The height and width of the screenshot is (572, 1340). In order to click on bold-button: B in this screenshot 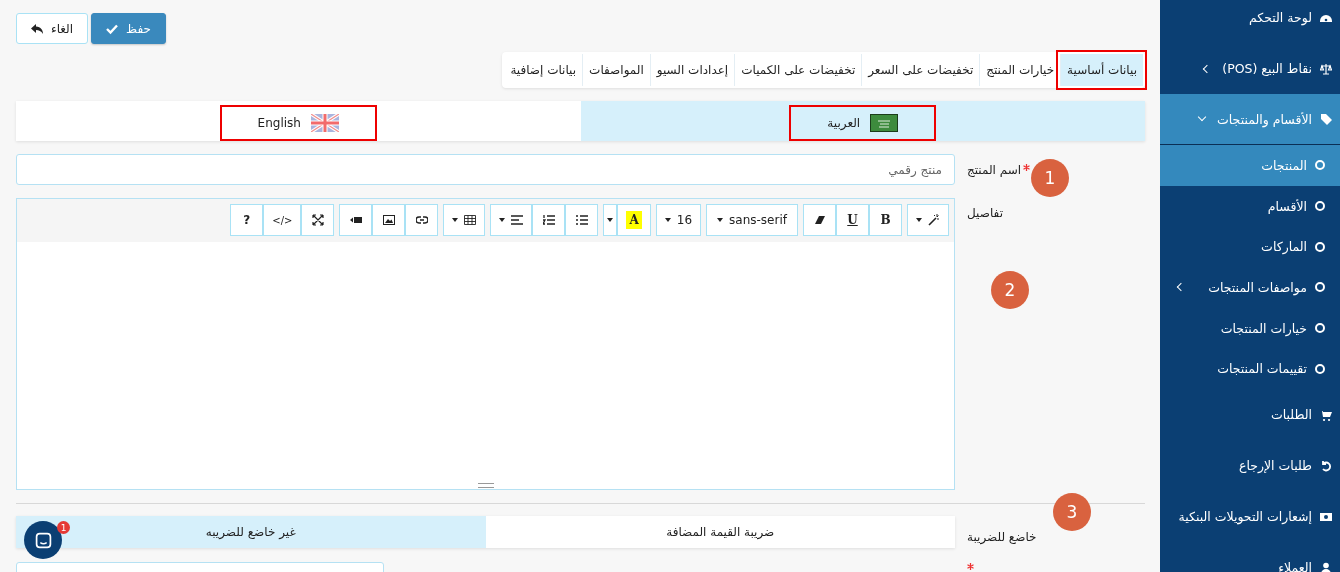, I will do `click(885, 220)`.